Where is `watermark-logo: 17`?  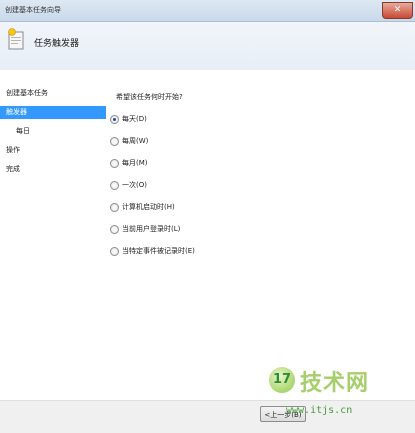 watermark-logo: 17 is located at coordinates (282, 380).